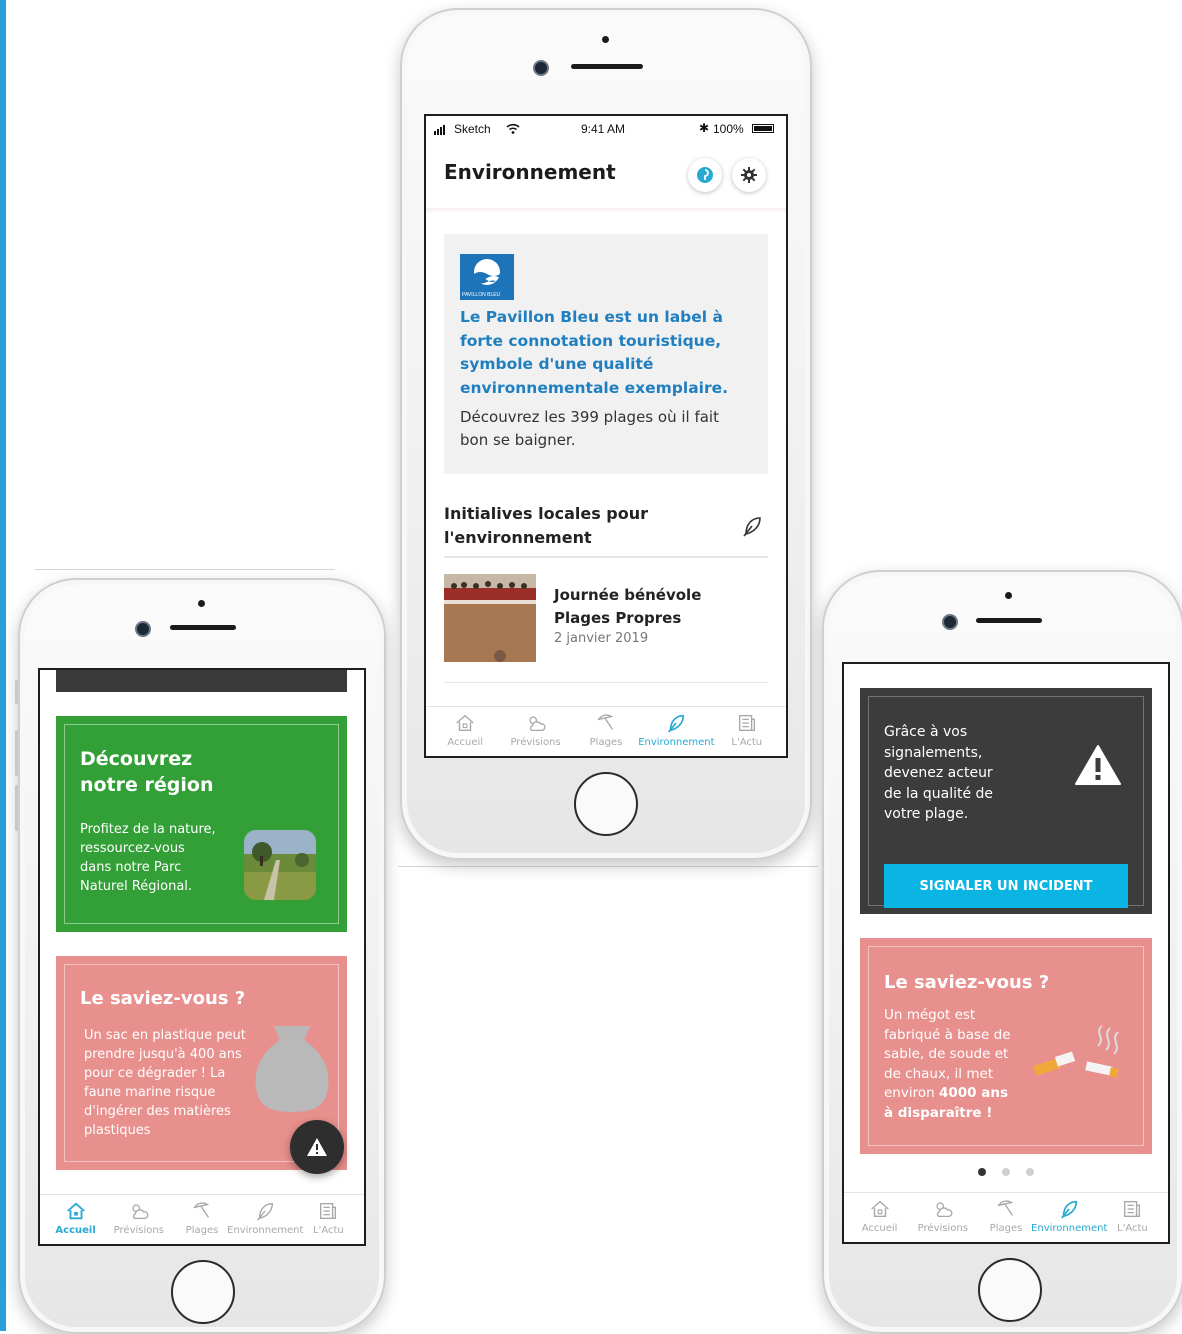 The height and width of the screenshot is (1334, 1182). I want to click on region-landscape-image, so click(280, 865).